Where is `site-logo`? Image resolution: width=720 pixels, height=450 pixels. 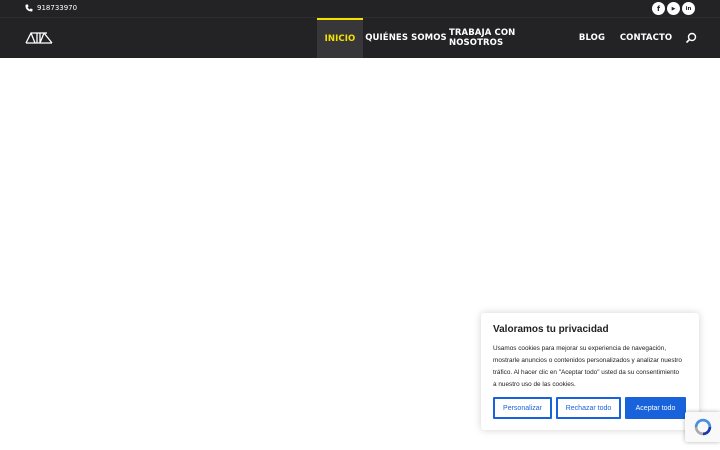
site-logo is located at coordinates (39, 38).